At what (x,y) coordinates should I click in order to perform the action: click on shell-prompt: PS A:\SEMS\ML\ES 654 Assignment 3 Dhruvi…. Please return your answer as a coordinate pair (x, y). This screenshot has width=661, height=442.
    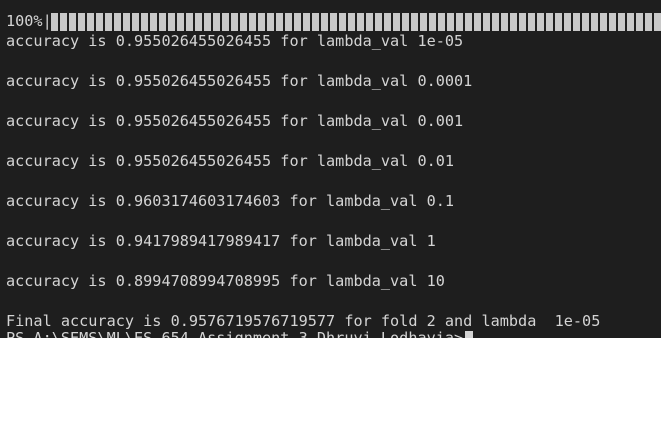
    Looking at the image, I should click on (240, 333).